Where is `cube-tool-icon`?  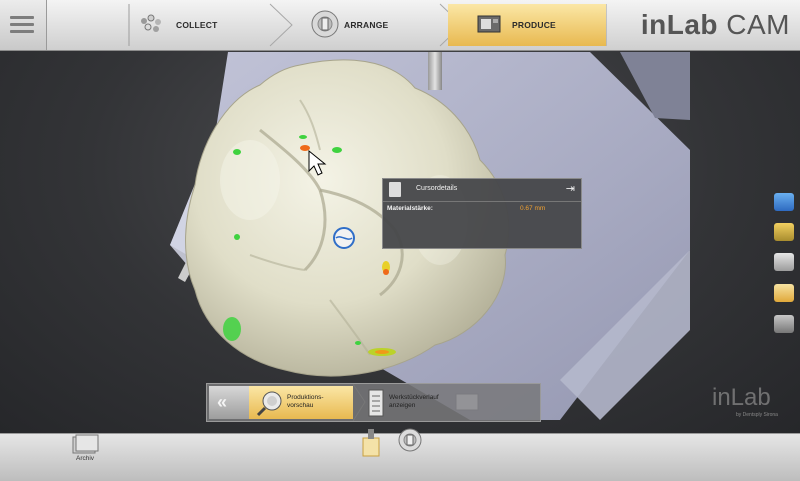
cube-tool-icon is located at coordinates (784, 324).